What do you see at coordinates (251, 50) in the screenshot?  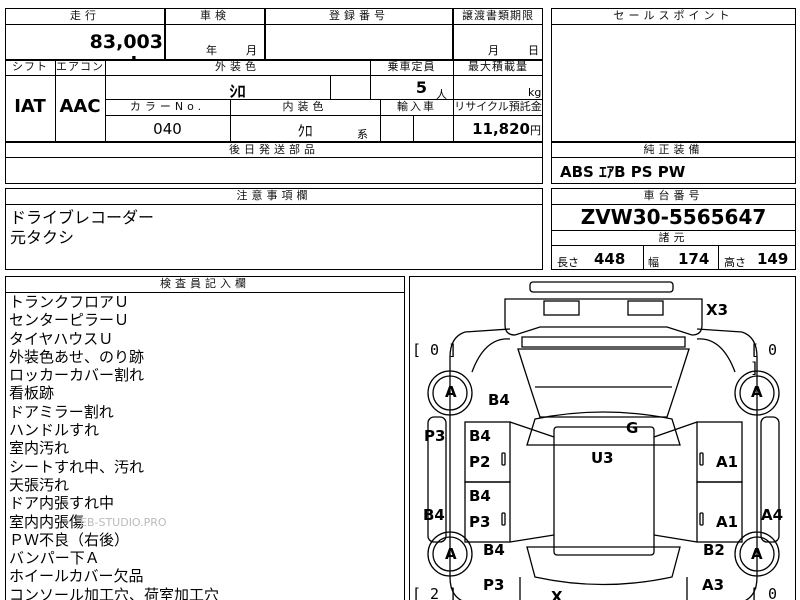 I see `inspection-month-label: 月` at bounding box center [251, 50].